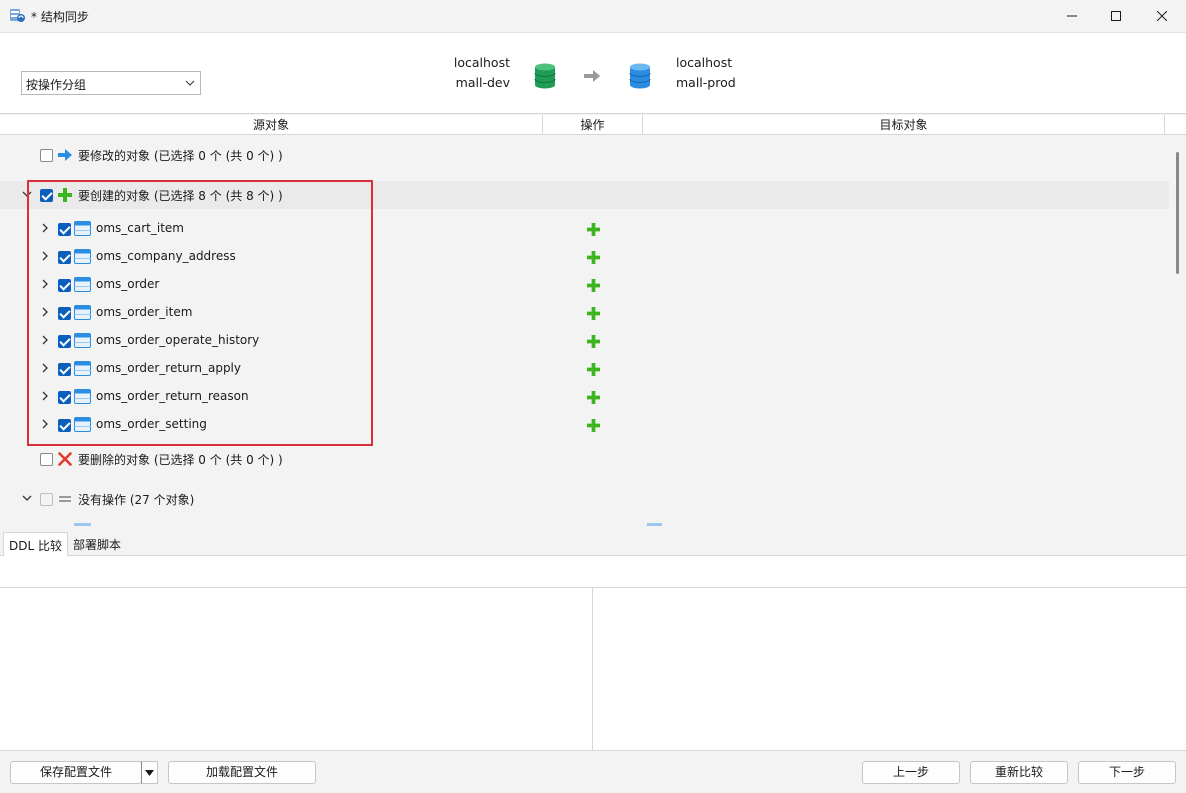 The image size is (1186, 793). Describe the element at coordinates (172, 396) in the screenshot. I see `item-name: oms_order_return_reason` at that location.